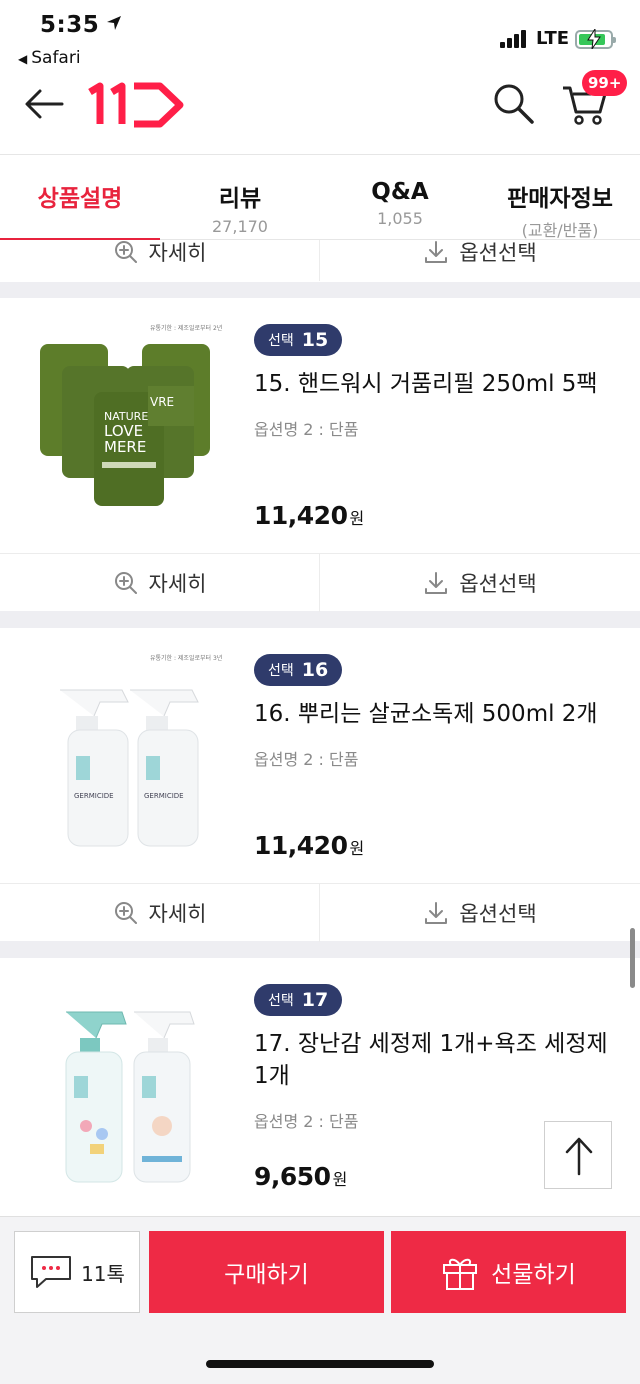 The width and height of the screenshot is (640, 1384). Describe the element at coordinates (103, 1273) in the screenshot. I see `talk-label: 11톡` at that location.